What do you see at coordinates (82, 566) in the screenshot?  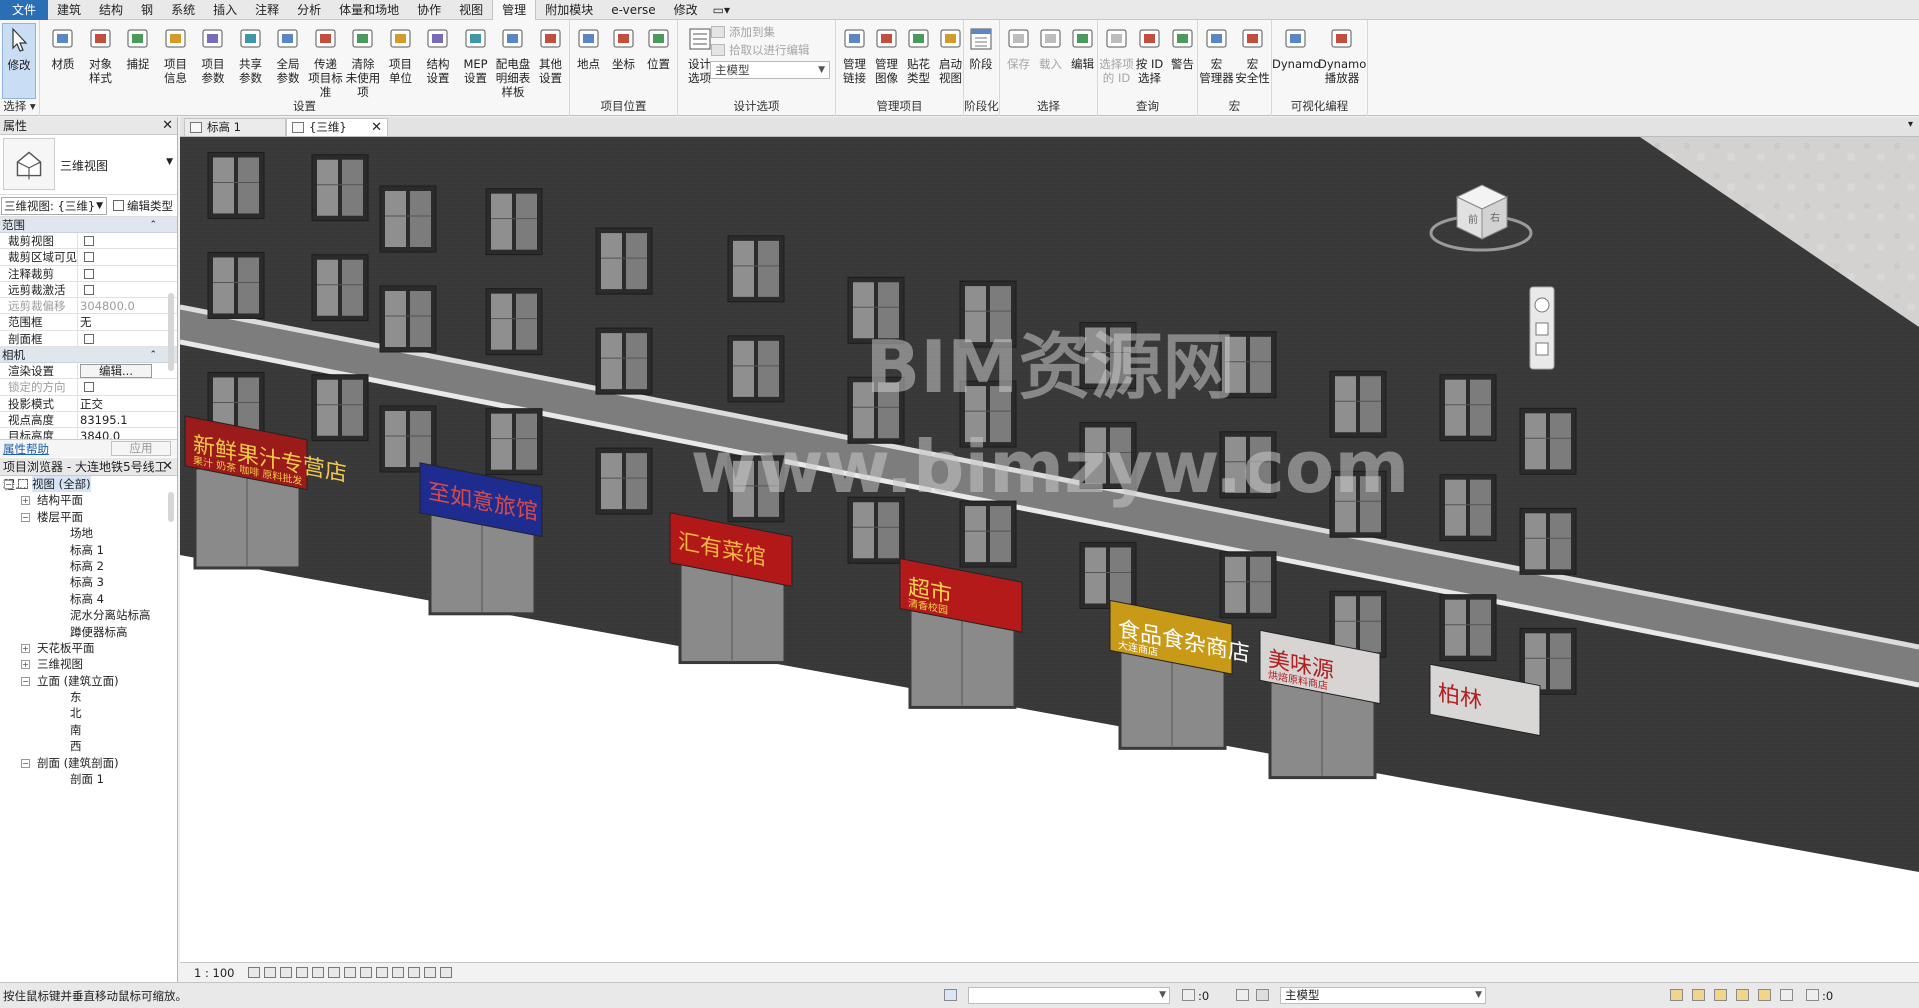 I see `browser-item: 标高 2` at bounding box center [82, 566].